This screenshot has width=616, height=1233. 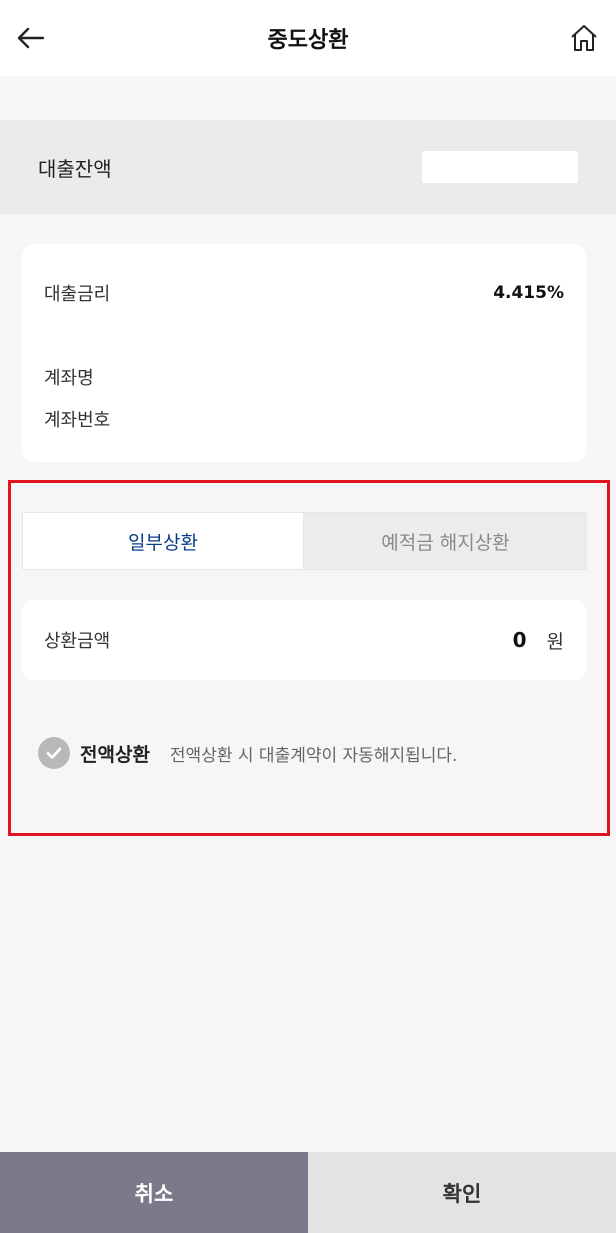 What do you see at coordinates (462, 1192) in the screenshot?
I see `confirm-button: 확인` at bounding box center [462, 1192].